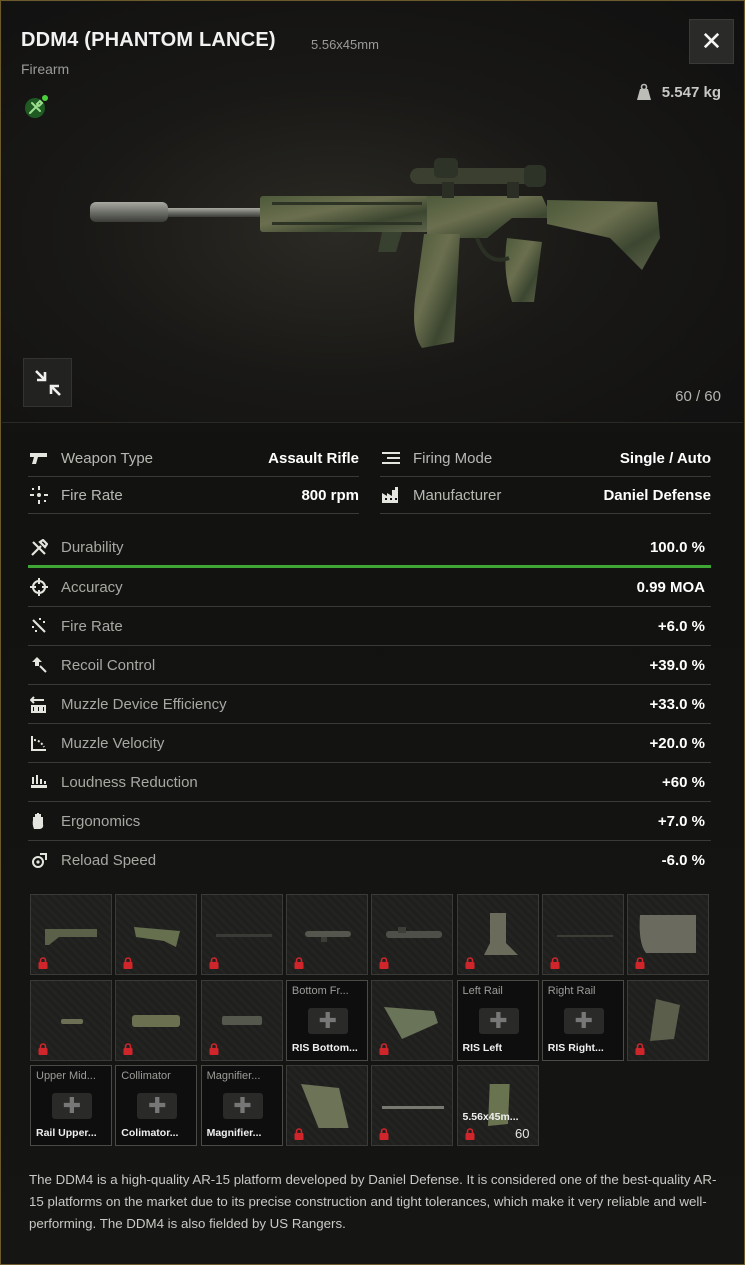  What do you see at coordinates (39, 458) in the screenshot?
I see `pistol-icon` at bounding box center [39, 458].